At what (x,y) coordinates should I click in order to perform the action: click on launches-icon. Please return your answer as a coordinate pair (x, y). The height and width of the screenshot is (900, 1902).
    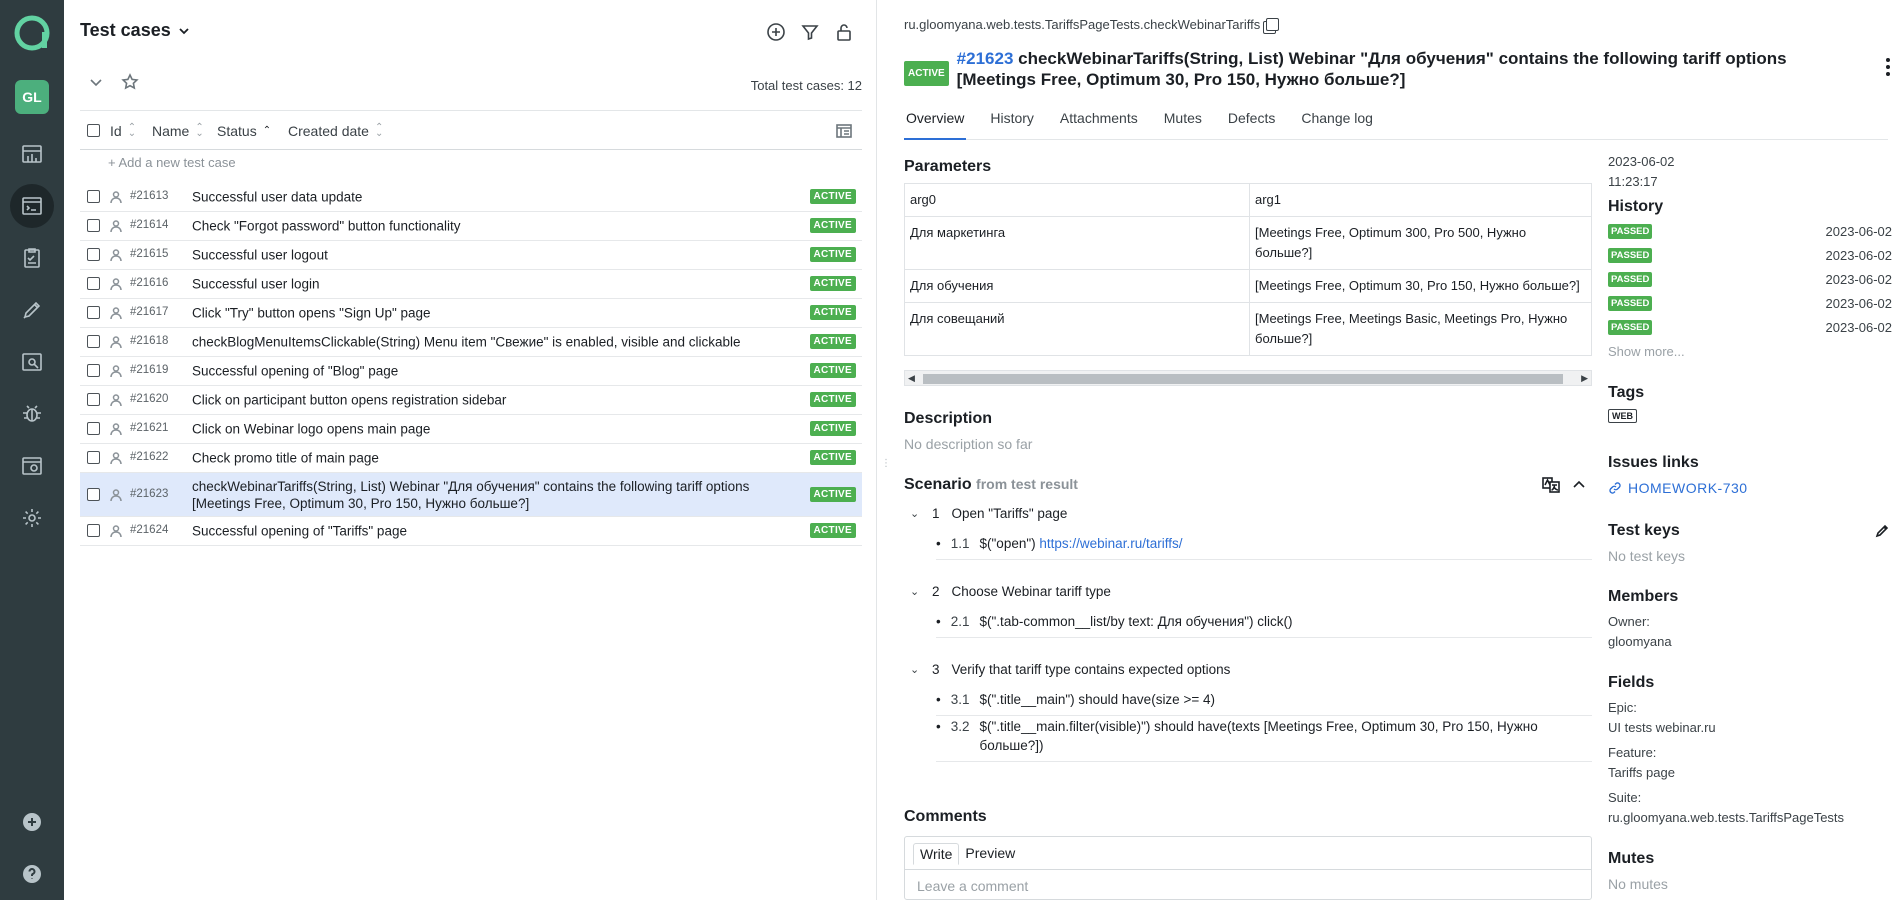
    Looking at the image, I should click on (32, 258).